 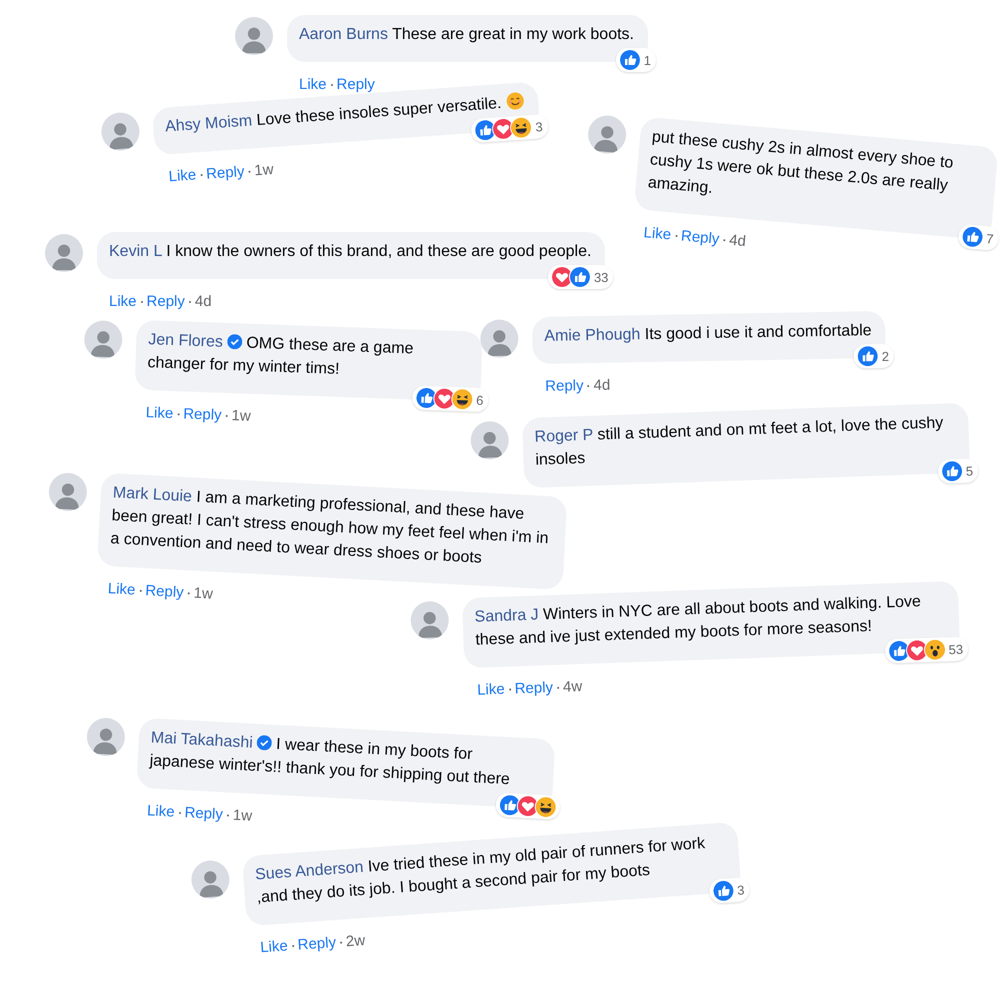 What do you see at coordinates (708, 334) in the screenshot?
I see `comment-text: Amie Phough Its good i use it and comfortable` at bounding box center [708, 334].